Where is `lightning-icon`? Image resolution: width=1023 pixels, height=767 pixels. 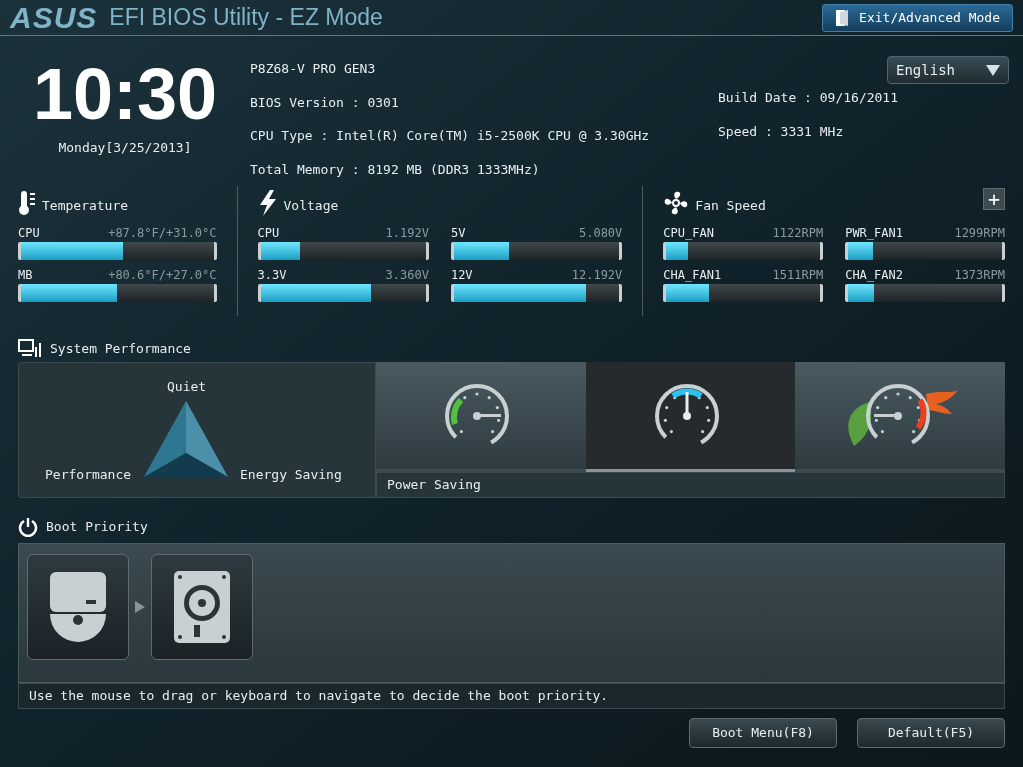 lightning-icon is located at coordinates (267, 203).